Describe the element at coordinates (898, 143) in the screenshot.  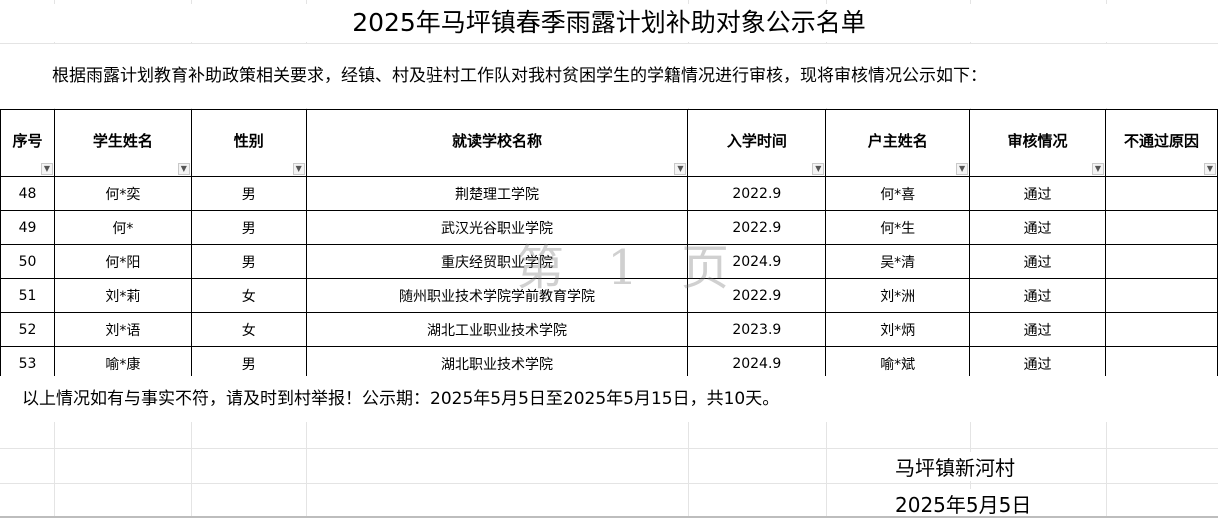
I see `header-cell-householder: 户主姓名 ▼` at that location.